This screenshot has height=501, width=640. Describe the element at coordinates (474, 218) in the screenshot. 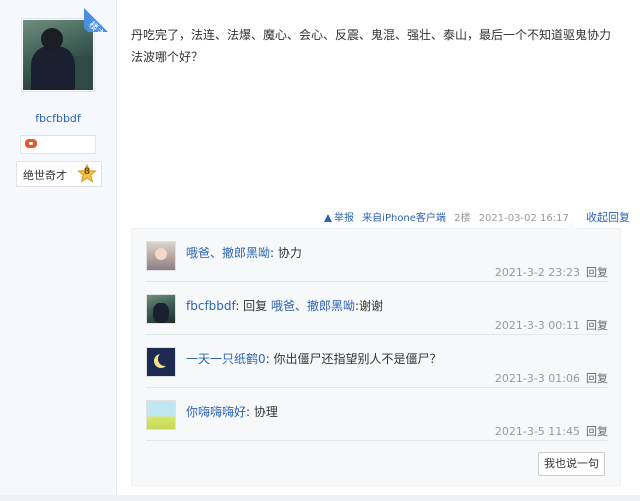

I see `post-tail: 举报 来自iPhone客户端 2楼 2021-03-02 16:17 收起回复` at that location.